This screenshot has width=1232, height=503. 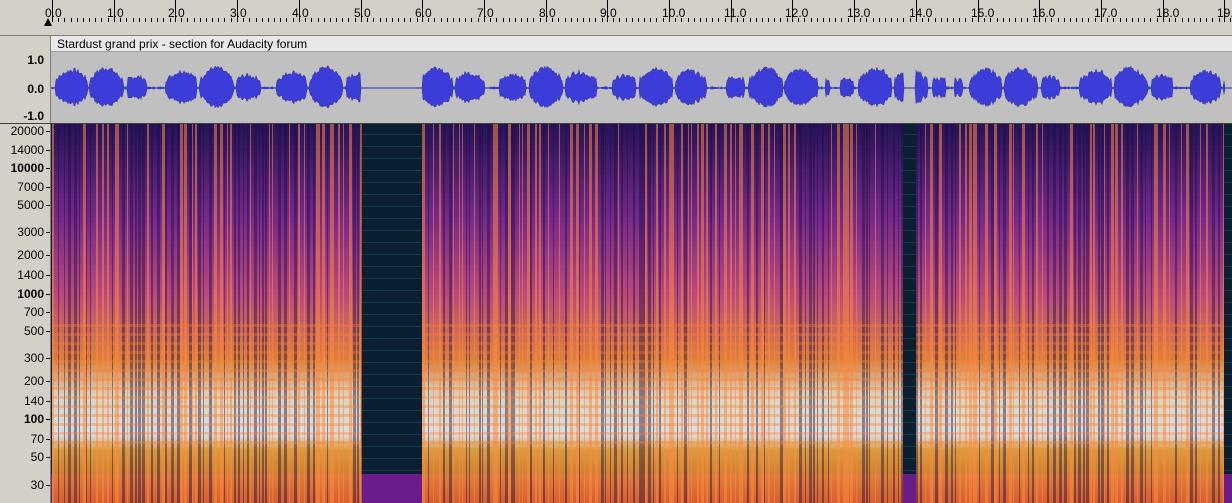 What do you see at coordinates (33, 312) in the screenshot?
I see `spectrogram-scale-label: 700` at bounding box center [33, 312].